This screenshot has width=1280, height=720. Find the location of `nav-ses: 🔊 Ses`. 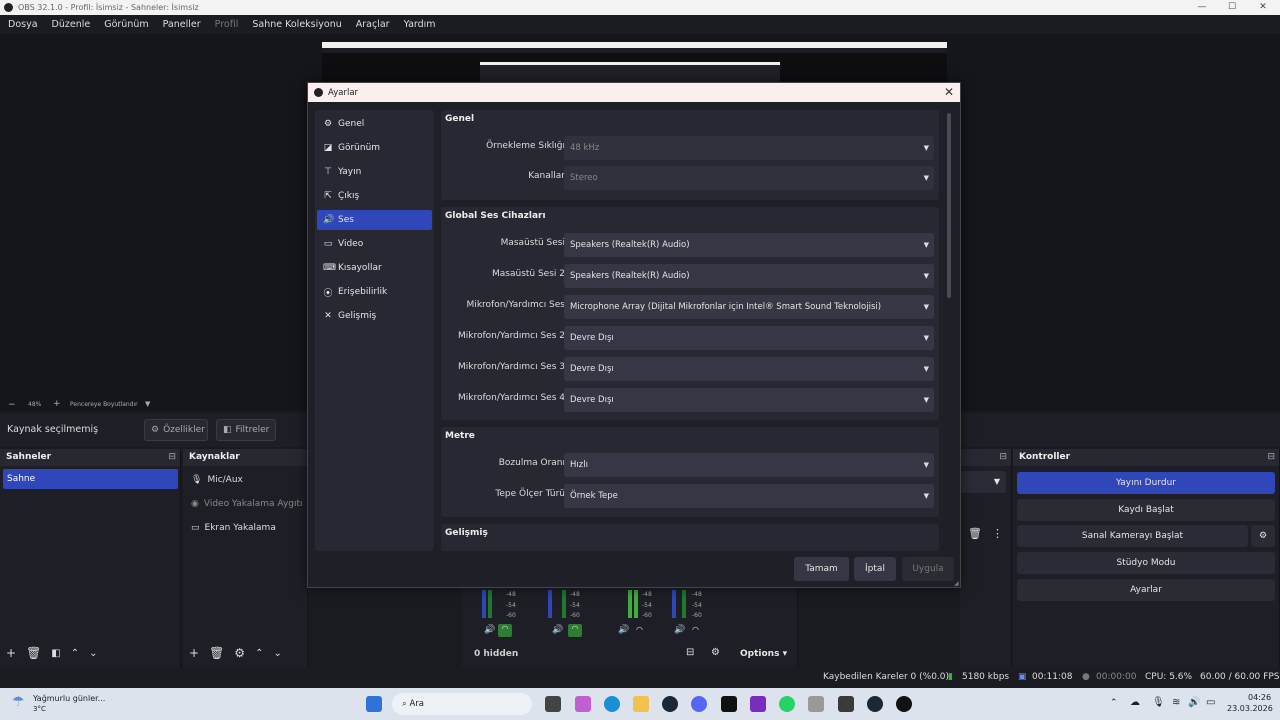

nav-ses: 🔊 Ses is located at coordinates (374, 220).